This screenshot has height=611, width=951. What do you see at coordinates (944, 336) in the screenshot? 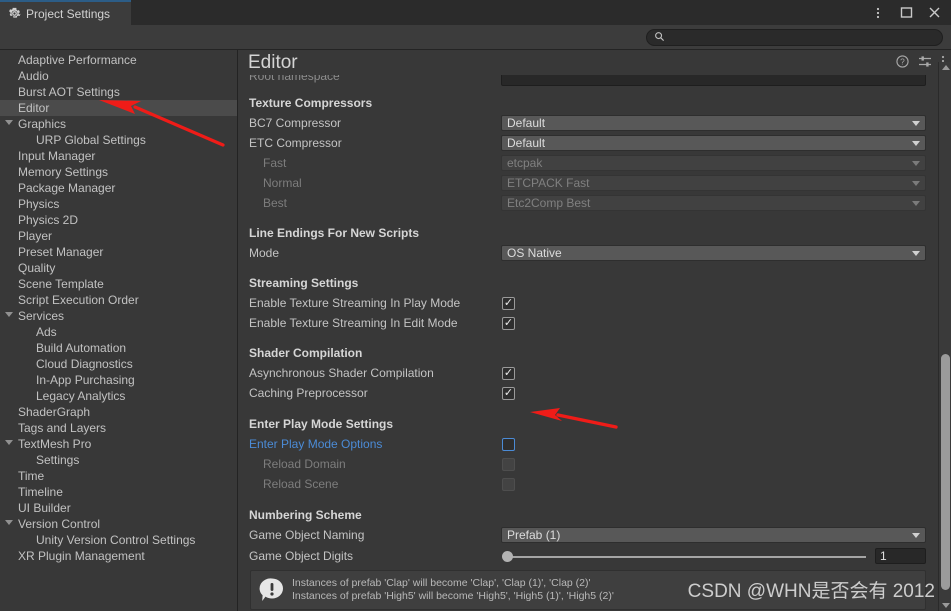
I see `main-vertical-scrollbar` at bounding box center [944, 336].